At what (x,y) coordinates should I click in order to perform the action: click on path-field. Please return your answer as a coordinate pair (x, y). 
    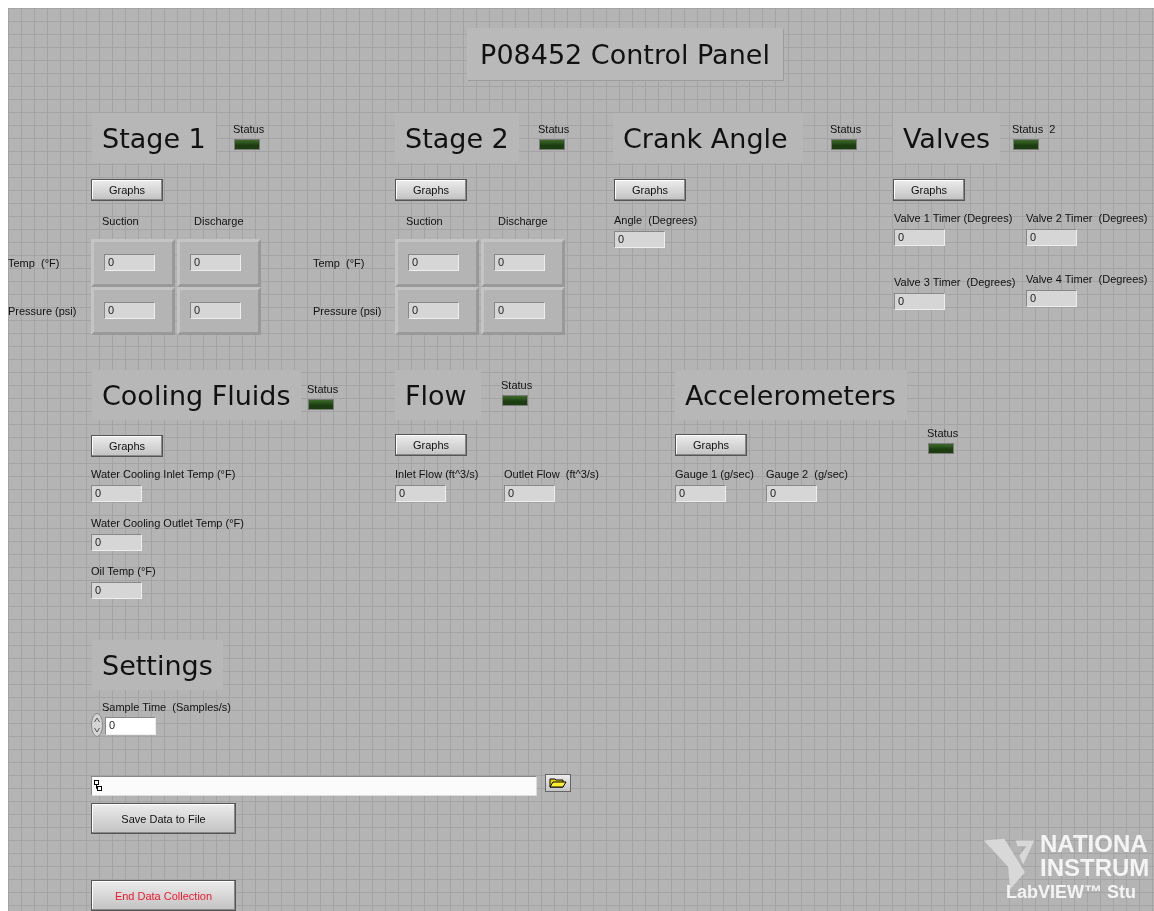
    Looking at the image, I should click on (314, 786).